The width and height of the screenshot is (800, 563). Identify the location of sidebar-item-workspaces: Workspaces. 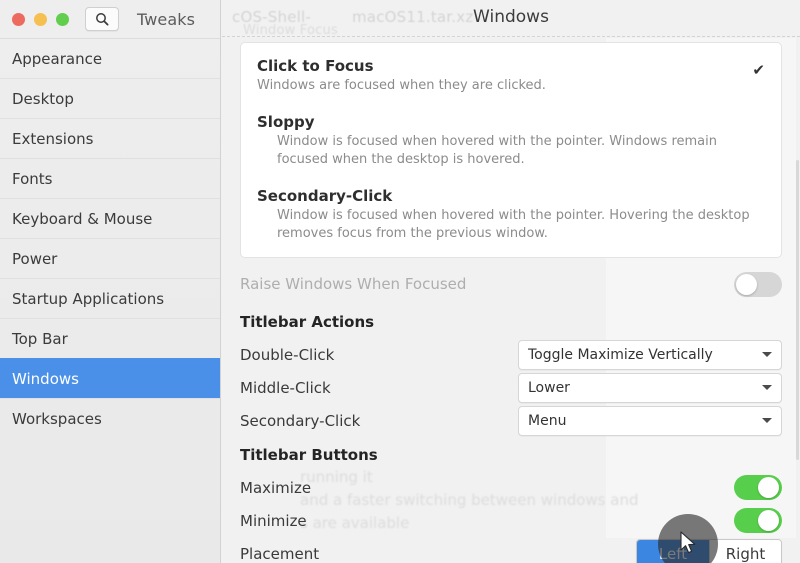
(110, 418).